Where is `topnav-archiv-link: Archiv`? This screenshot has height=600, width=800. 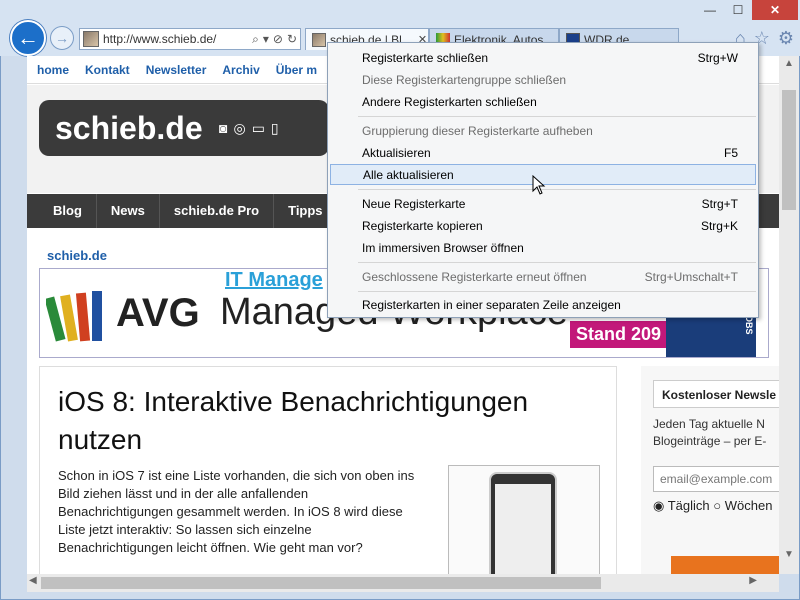
topnav-archiv-link: Archiv is located at coordinates (240, 70).